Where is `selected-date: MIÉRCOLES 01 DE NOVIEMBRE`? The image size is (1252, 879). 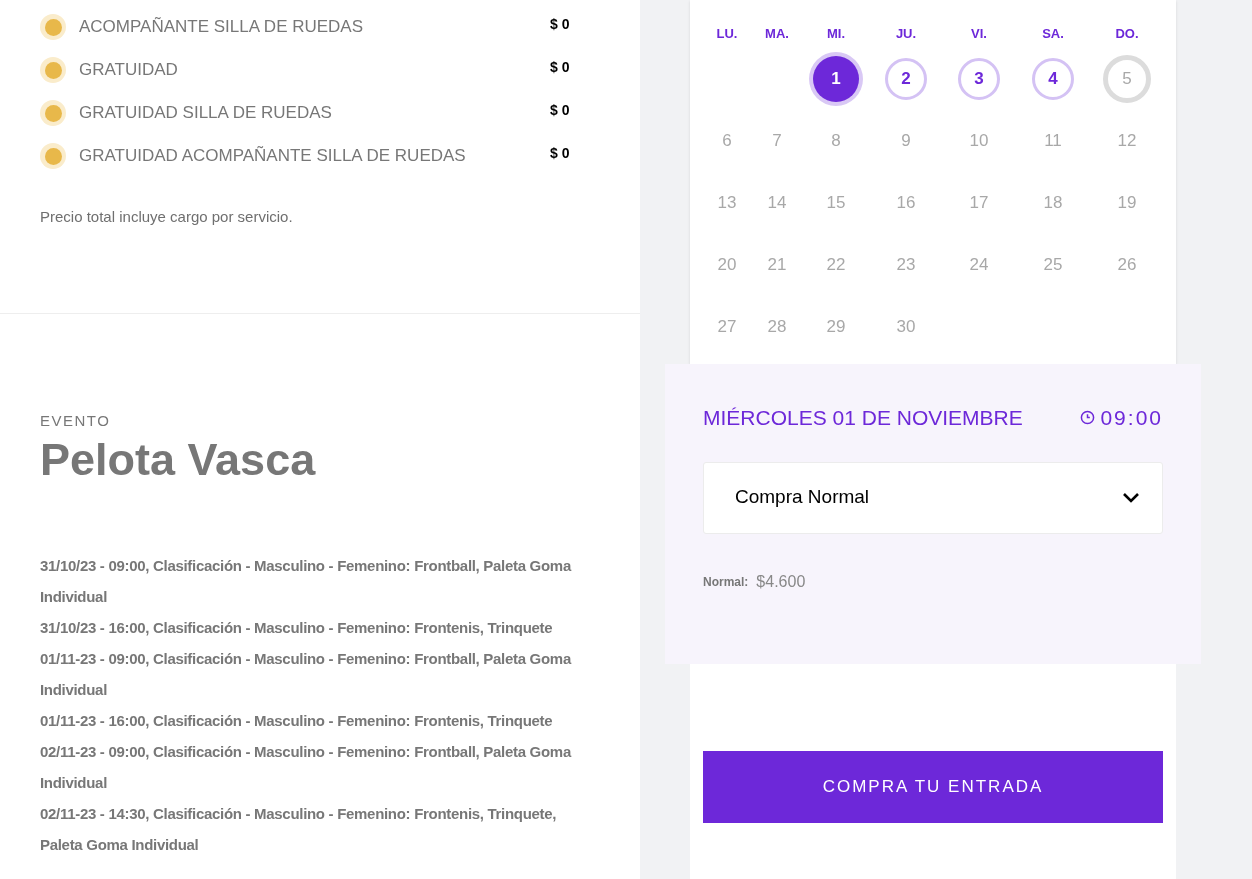 selected-date: MIÉRCOLES 01 DE NOVIEMBRE is located at coordinates (863, 418).